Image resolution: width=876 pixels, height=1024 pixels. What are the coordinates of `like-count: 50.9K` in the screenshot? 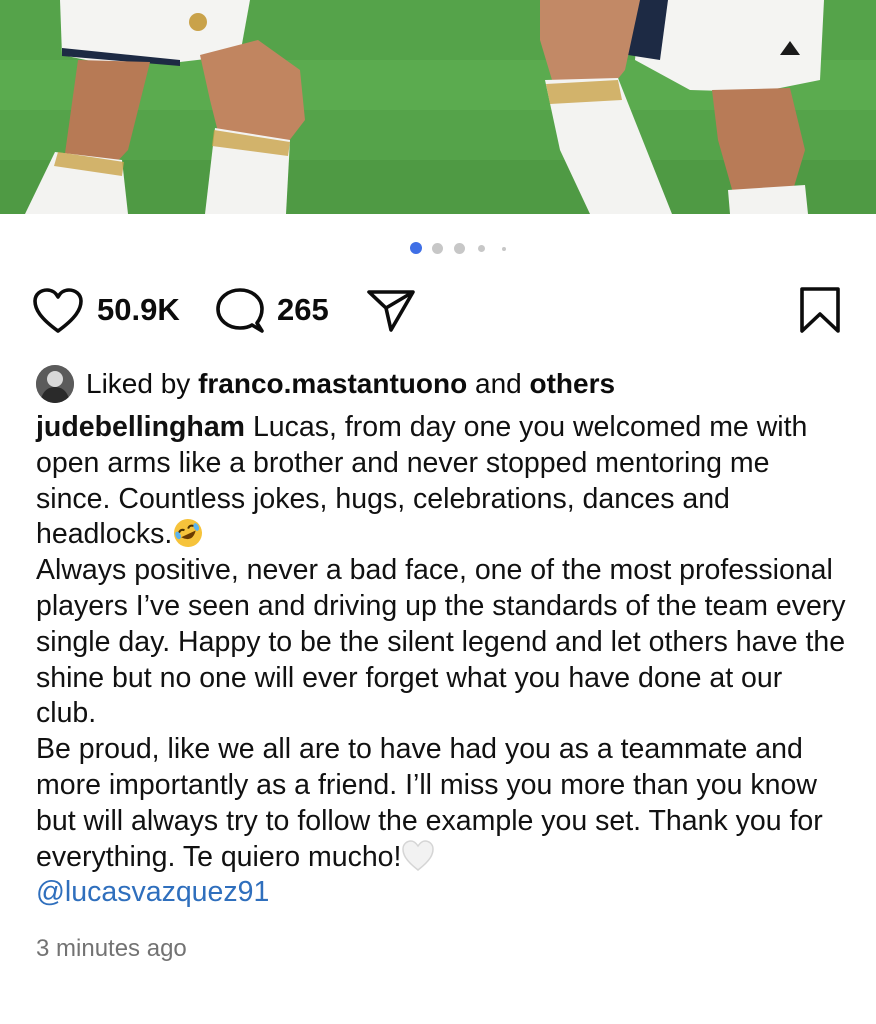 It's located at (138, 310).